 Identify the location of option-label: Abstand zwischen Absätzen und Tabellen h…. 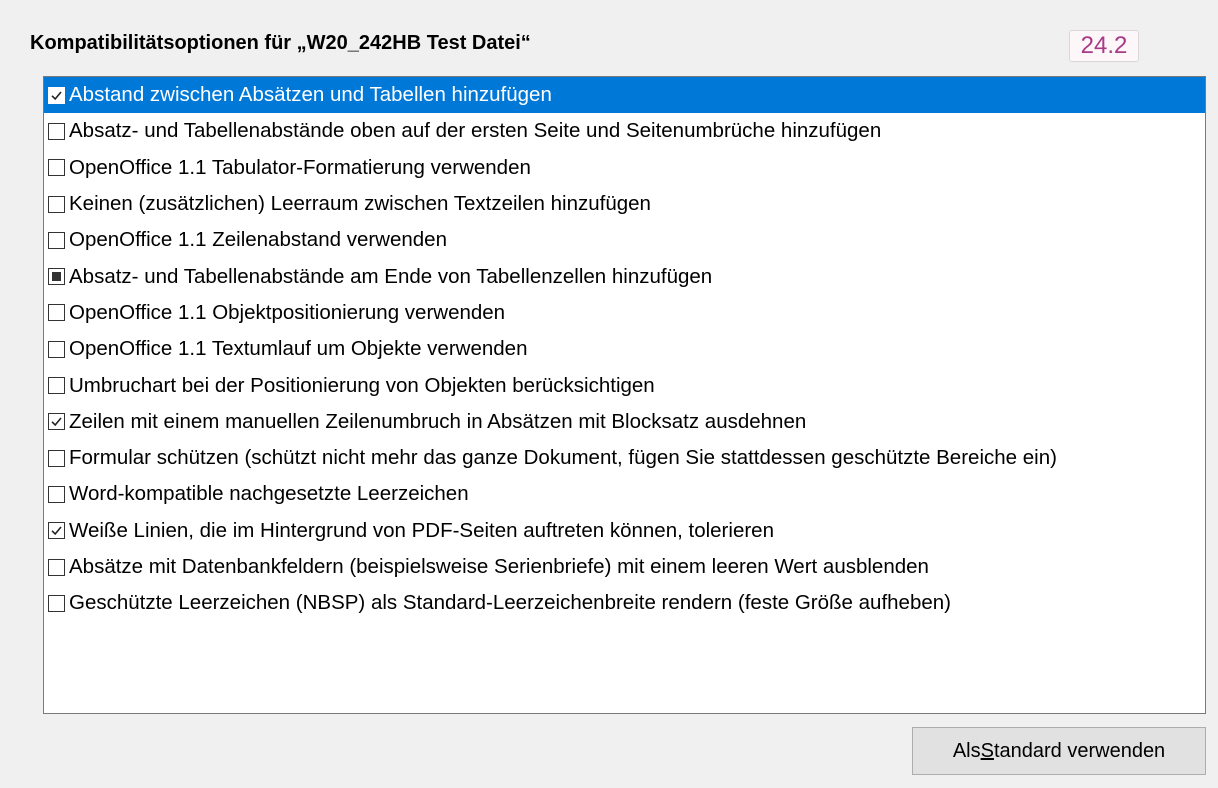
(310, 95).